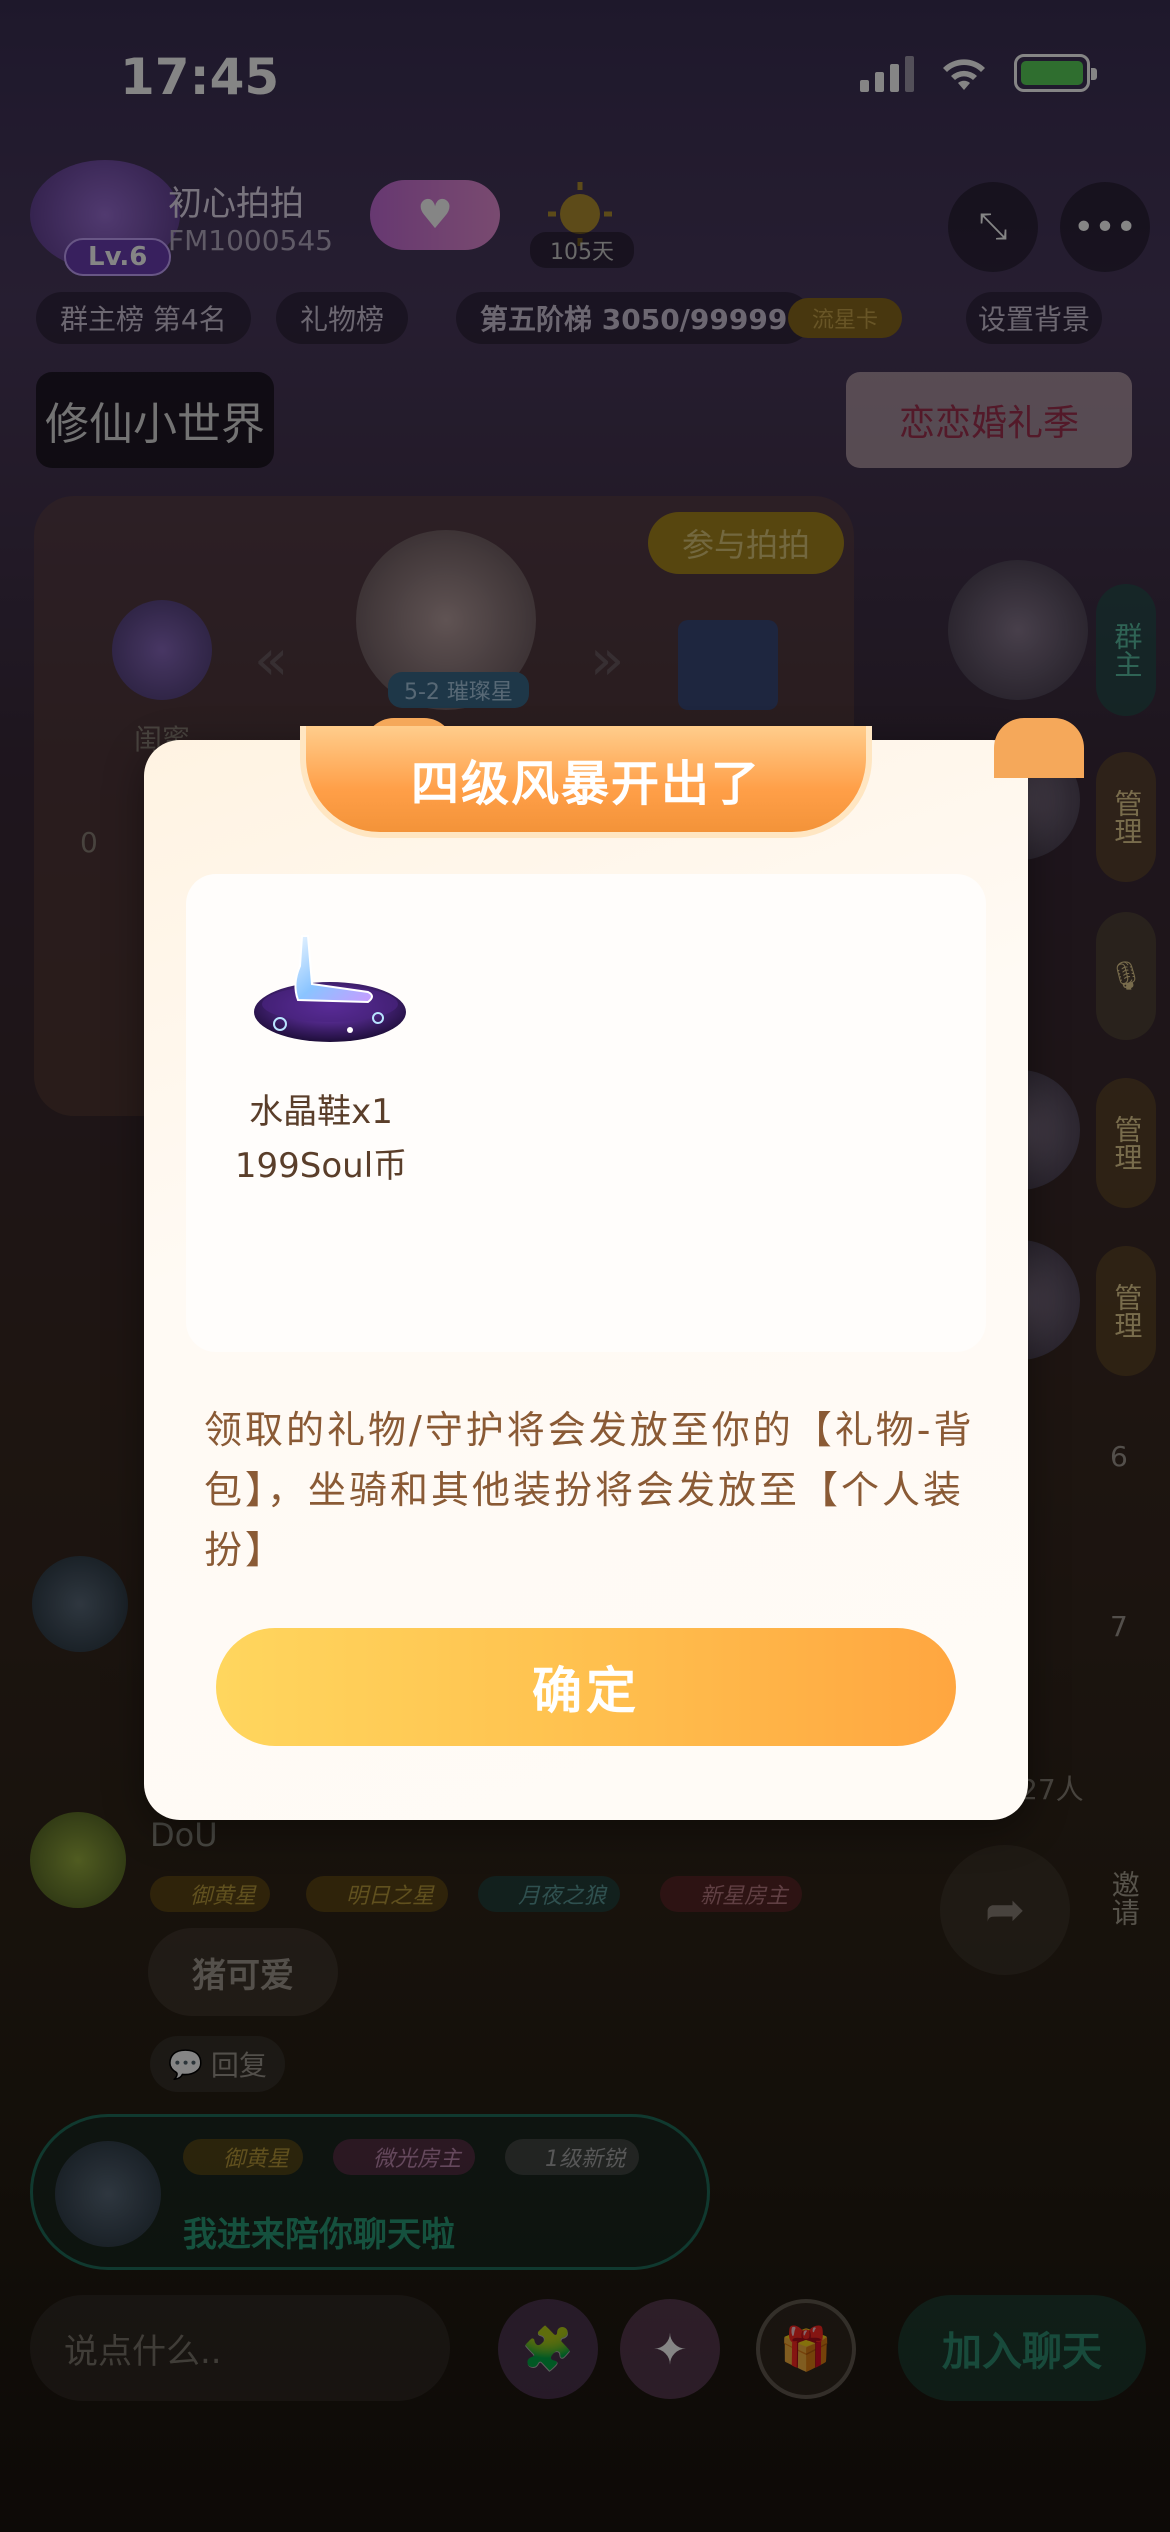  Describe the element at coordinates (586, 1687) in the screenshot. I see `confirm-button: 确定` at that location.